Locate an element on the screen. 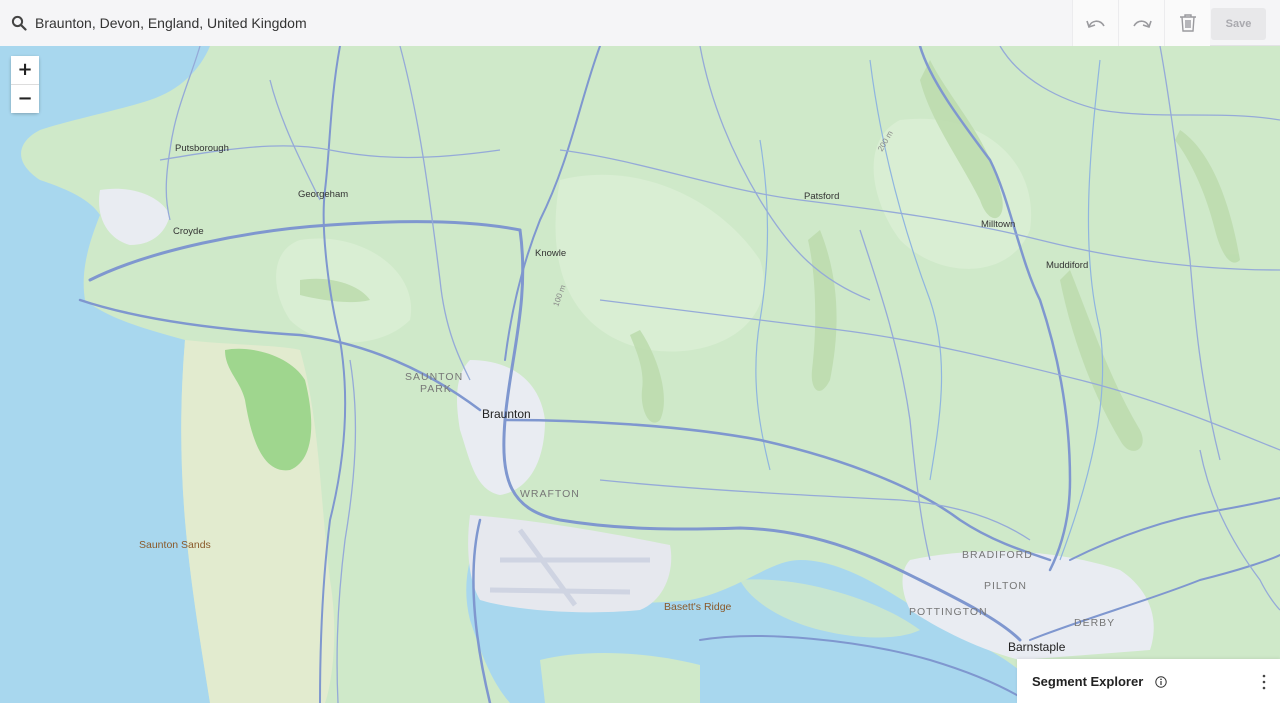 Image resolution: width=1280 pixels, height=703 pixels. zoom-controls: + − is located at coordinates (25, 84).